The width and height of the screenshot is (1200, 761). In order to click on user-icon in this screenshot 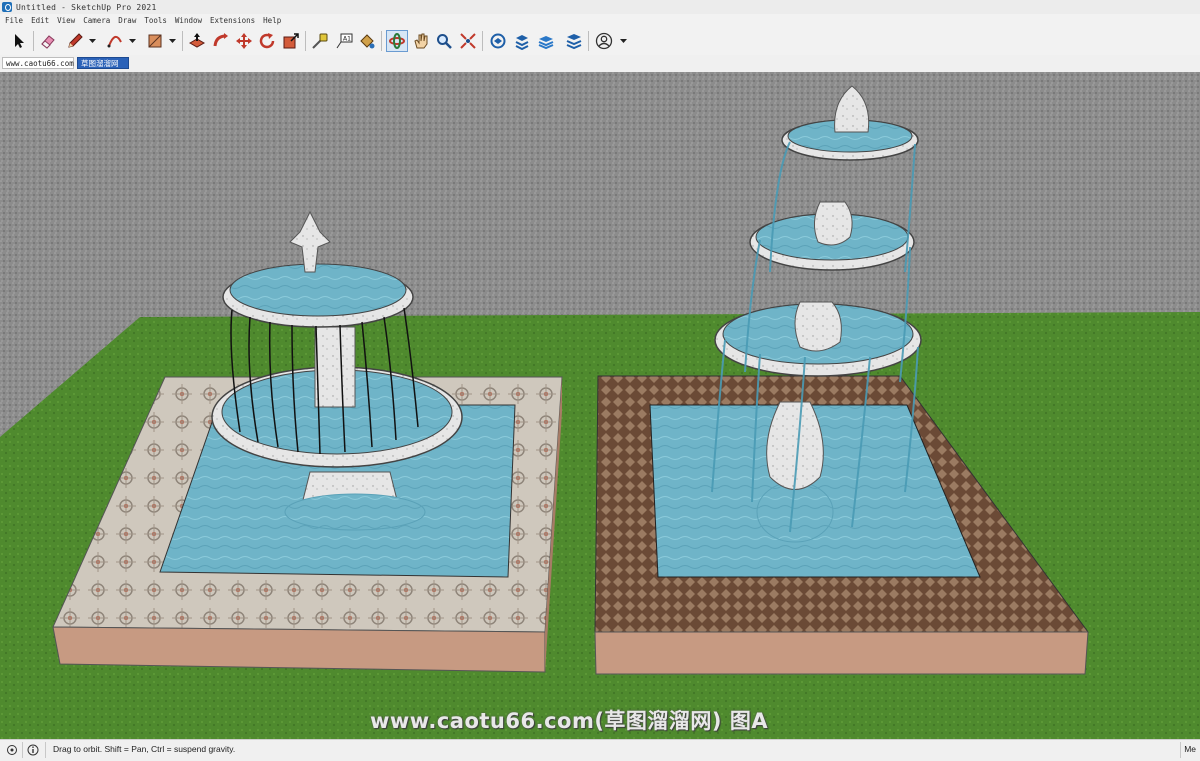, I will do `click(604, 41)`.